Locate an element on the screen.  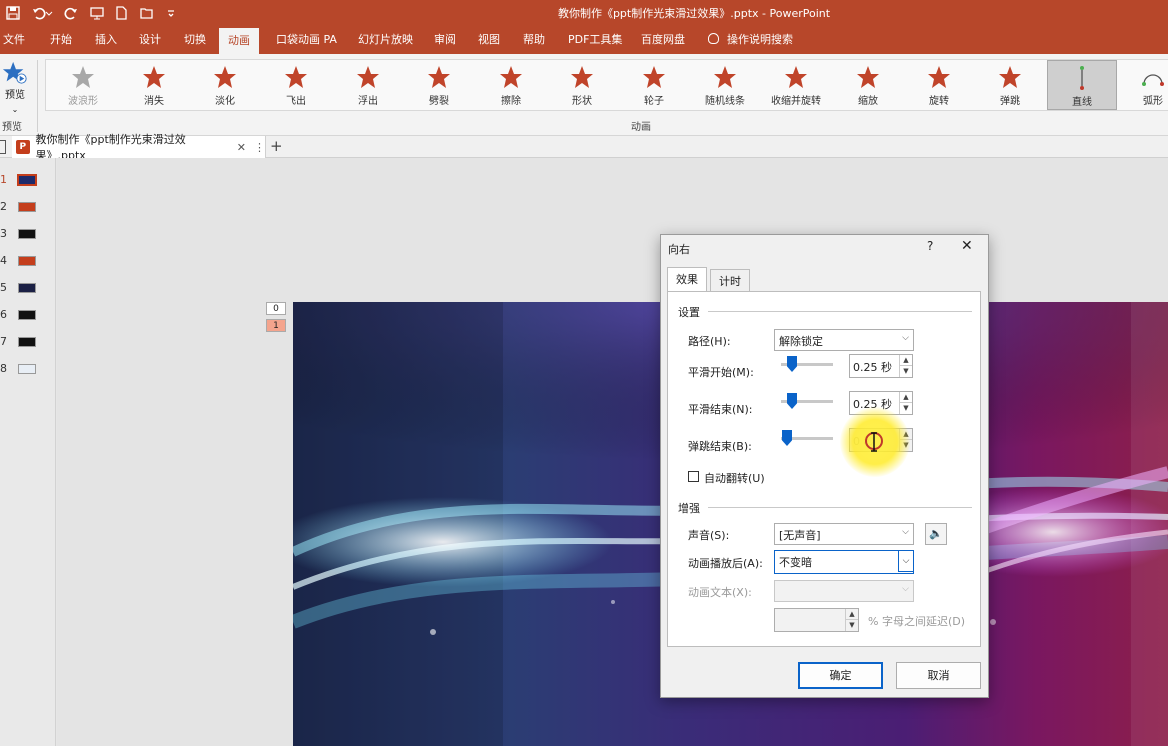
bounce-star-icon is located at coordinates (1010, 77).